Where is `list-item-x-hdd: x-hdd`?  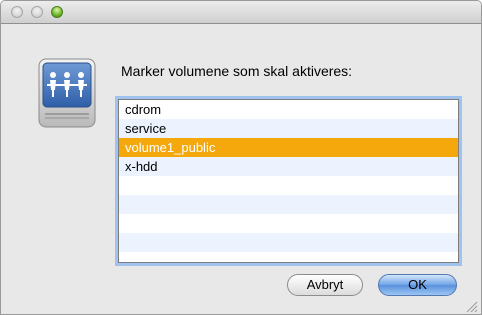
list-item-x-hdd: x-hdd is located at coordinates (288, 166).